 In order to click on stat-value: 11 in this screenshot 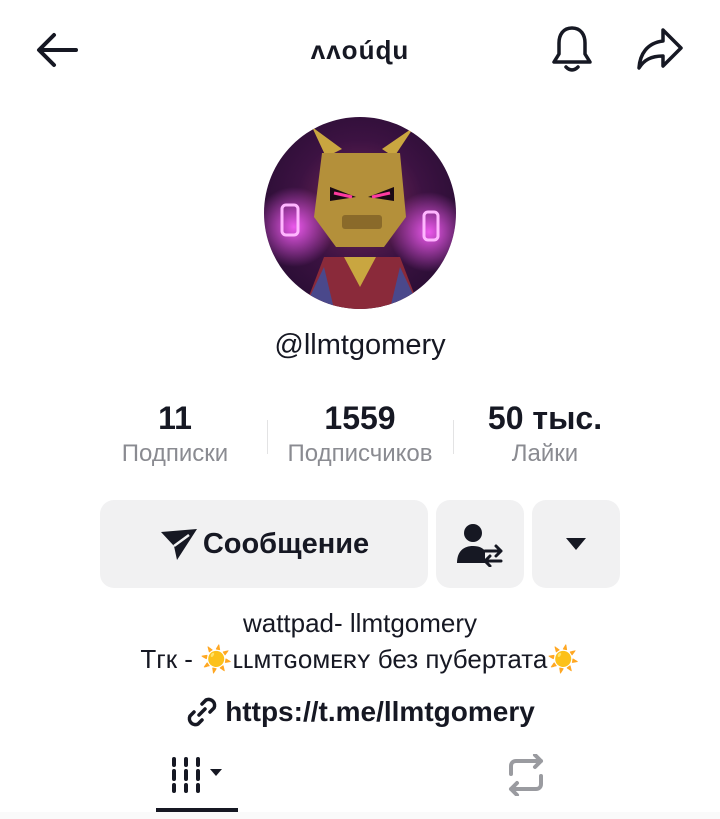, I will do `click(175, 418)`.